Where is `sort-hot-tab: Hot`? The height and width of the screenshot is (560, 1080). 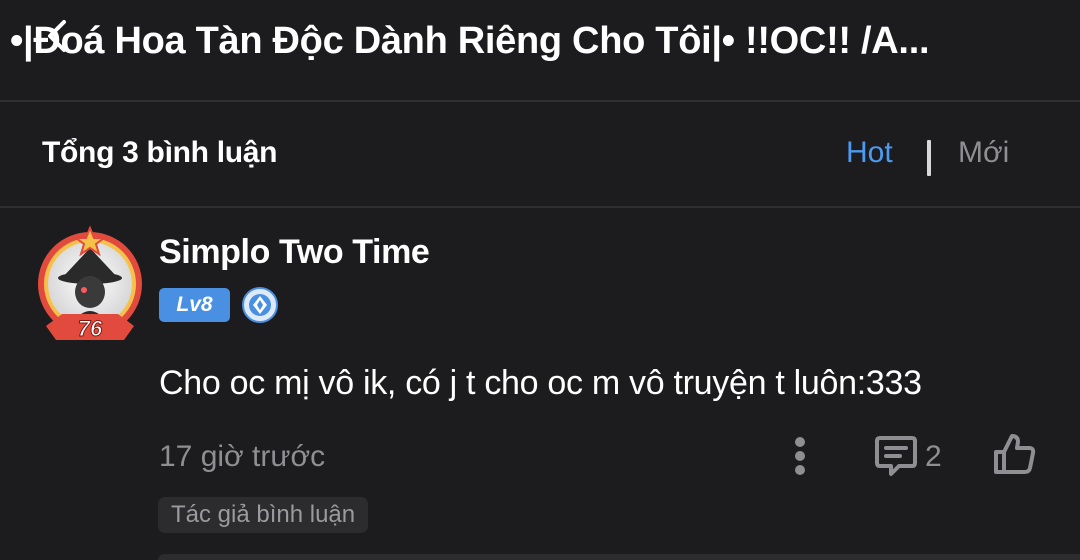
sort-hot-tab: Hot is located at coordinates (869, 153).